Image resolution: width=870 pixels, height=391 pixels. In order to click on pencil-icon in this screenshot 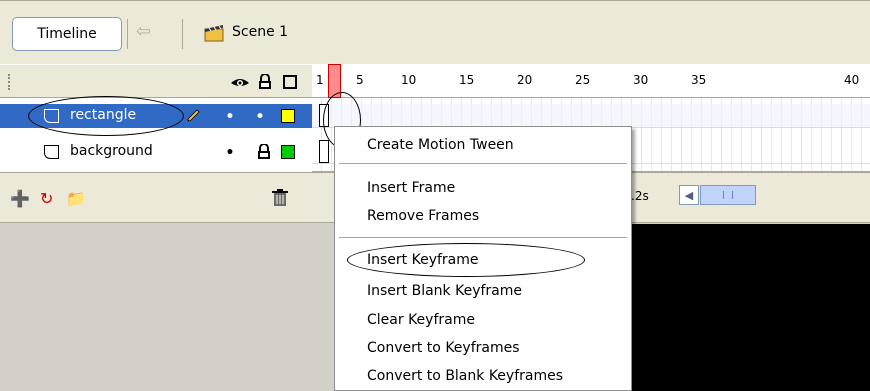, I will do `click(193, 115)`.